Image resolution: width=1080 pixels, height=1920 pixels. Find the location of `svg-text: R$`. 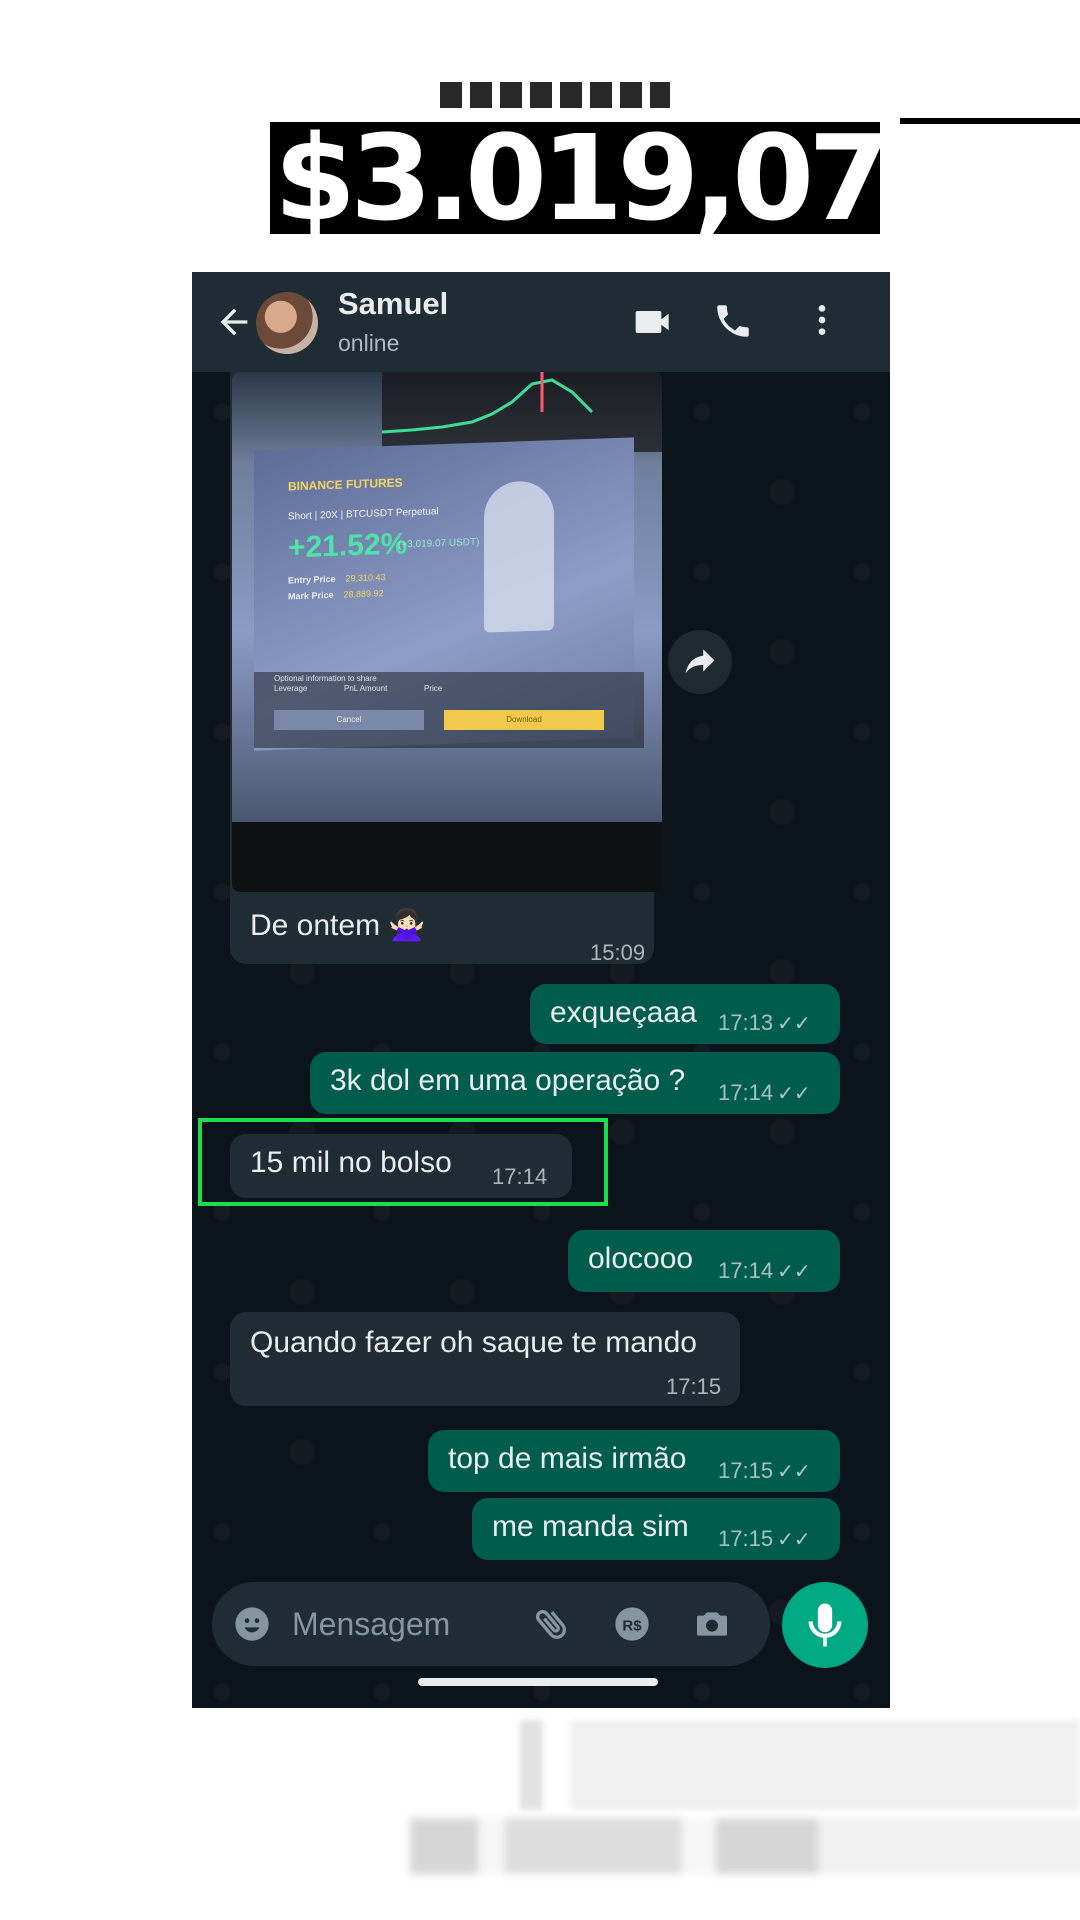

svg-text: R$ is located at coordinates (632, 1626).